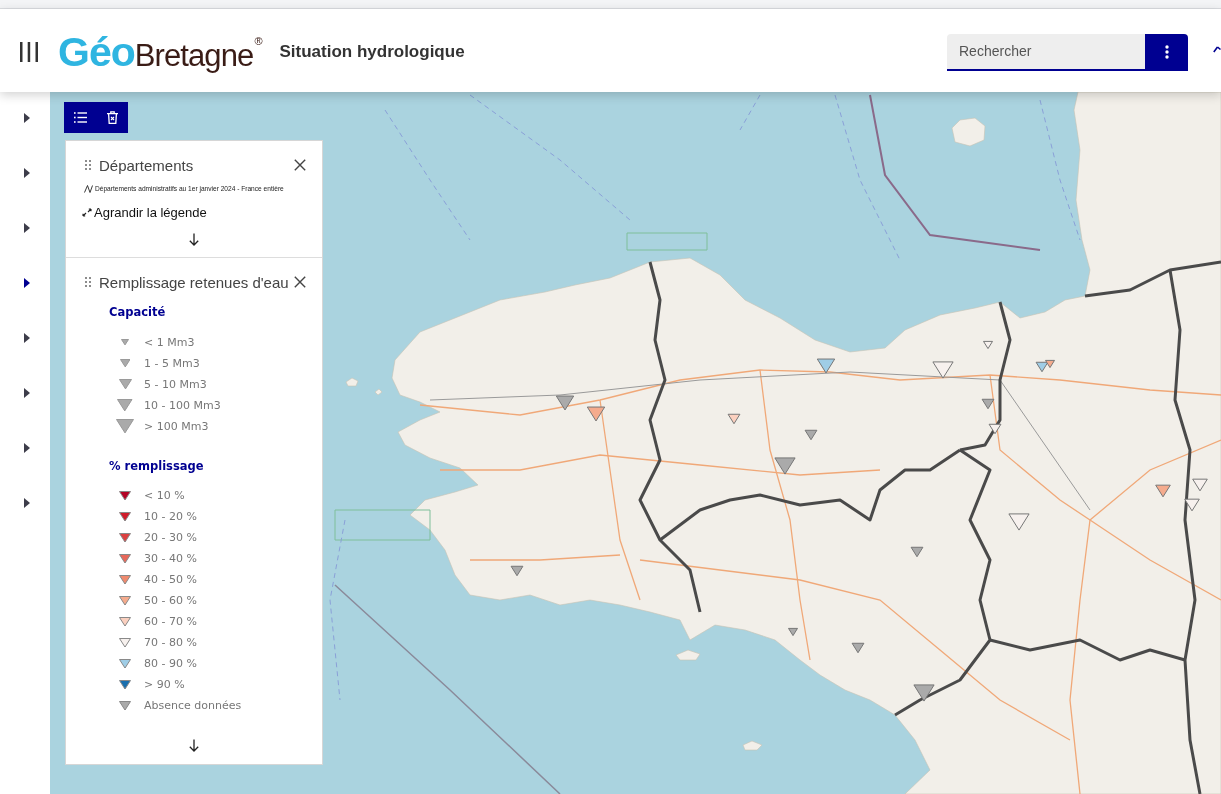  Describe the element at coordinates (170, 516) in the screenshot. I see `legend-label: 10 - 20 %` at that location.